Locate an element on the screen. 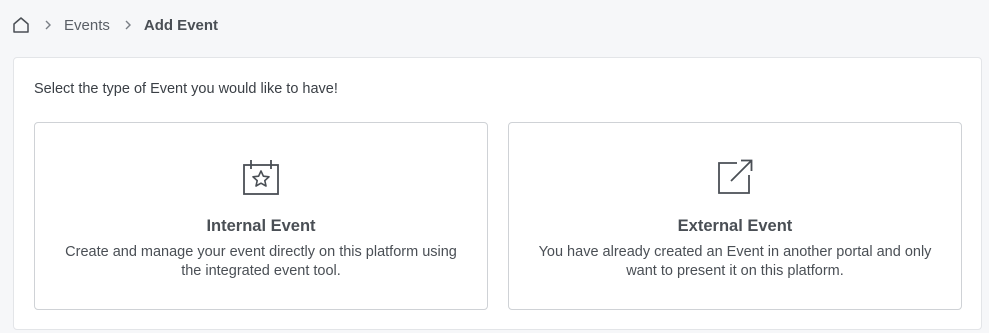 The width and height of the screenshot is (989, 333). card-title: External Event is located at coordinates (735, 226).